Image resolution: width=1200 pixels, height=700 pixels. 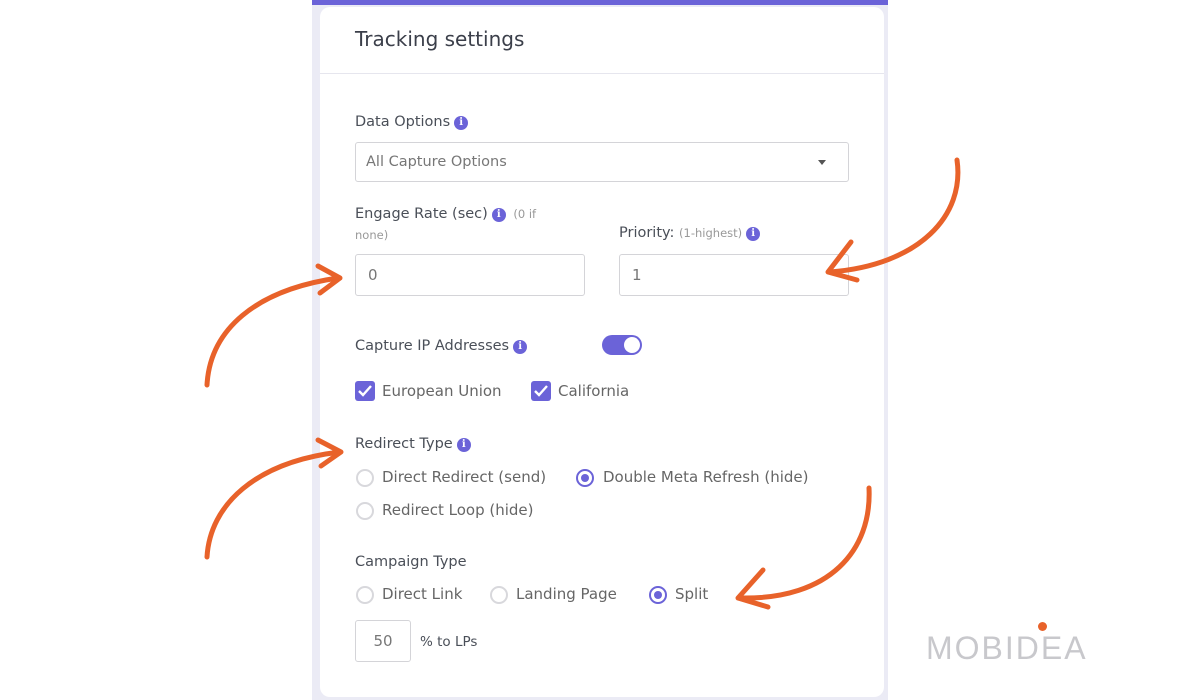 What do you see at coordinates (458, 510) in the screenshot?
I see `radio-label-redirect-loop: Redirect Loop (hide)` at bounding box center [458, 510].